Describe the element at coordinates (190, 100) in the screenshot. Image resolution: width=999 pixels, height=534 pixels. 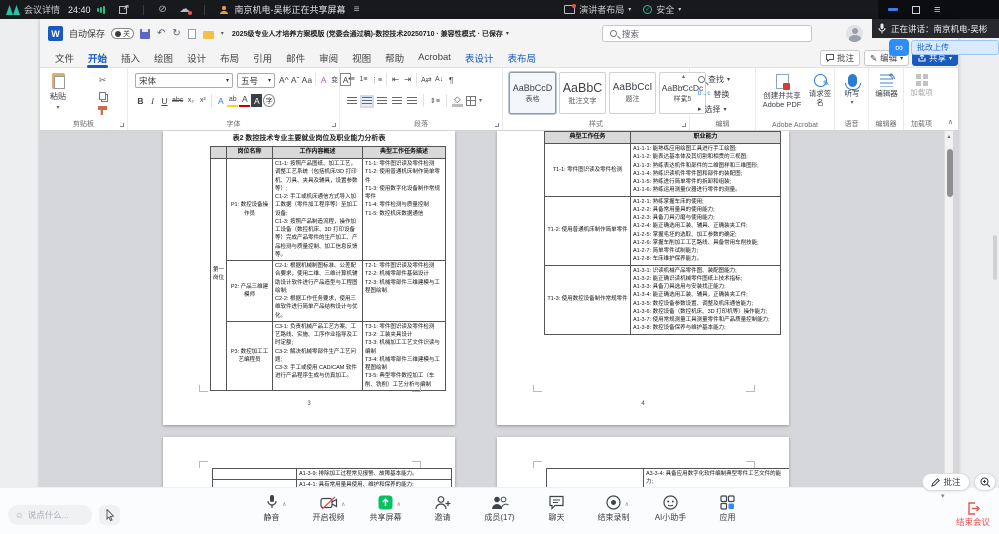
I see `subscript-button: x₂` at that location.